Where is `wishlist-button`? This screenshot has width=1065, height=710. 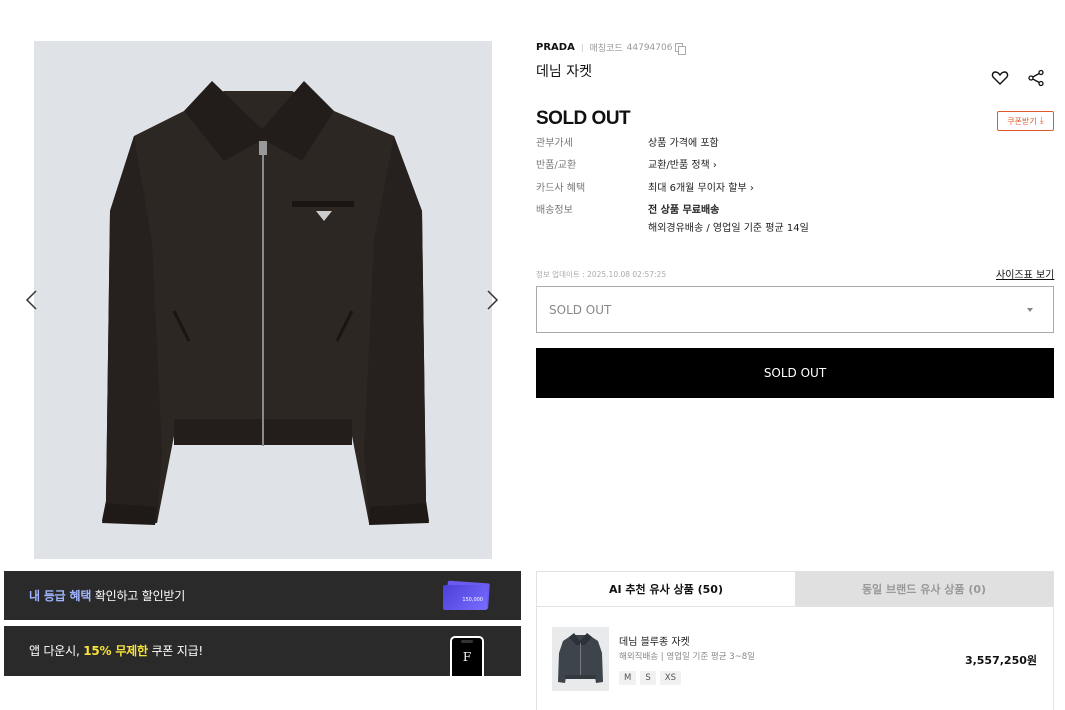
wishlist-button is located at coordinates (1000, 78).